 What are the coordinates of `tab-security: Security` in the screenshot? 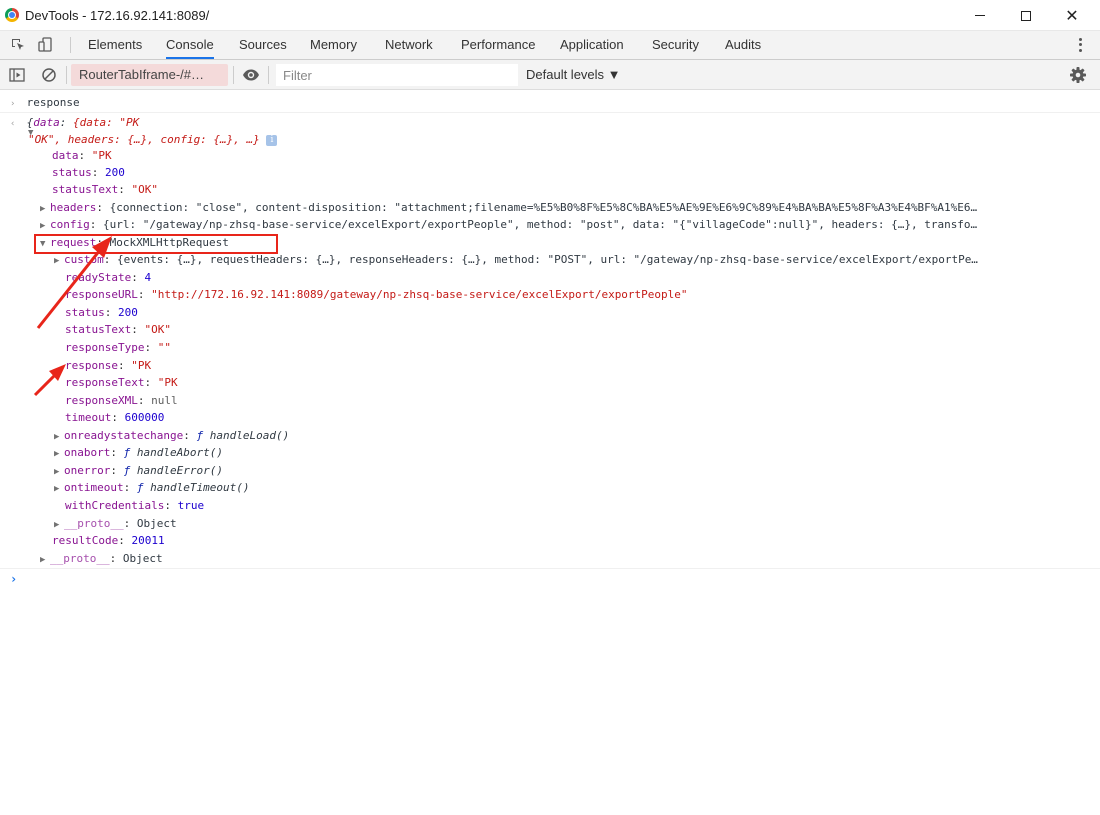 It's located at (675, 45).